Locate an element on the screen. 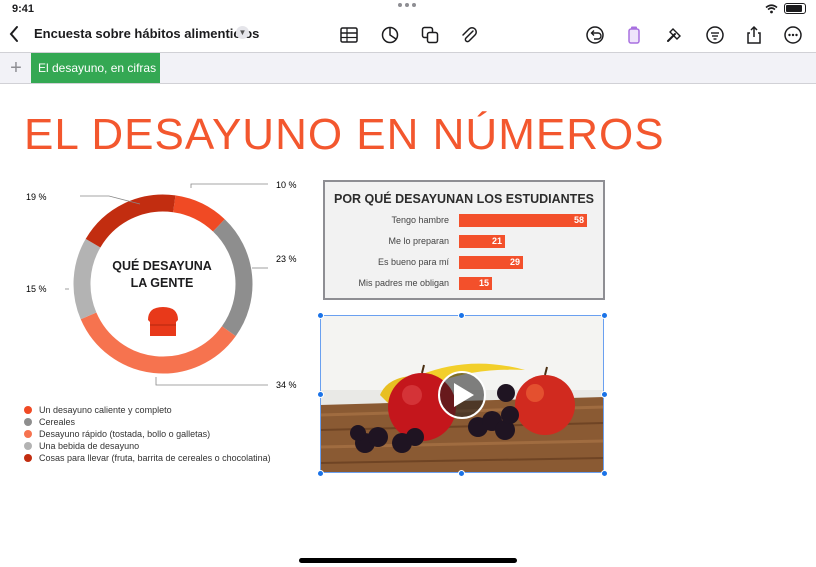 This screenshot has width=816, height=567. chart-icon is located at coordinates (390, 35).